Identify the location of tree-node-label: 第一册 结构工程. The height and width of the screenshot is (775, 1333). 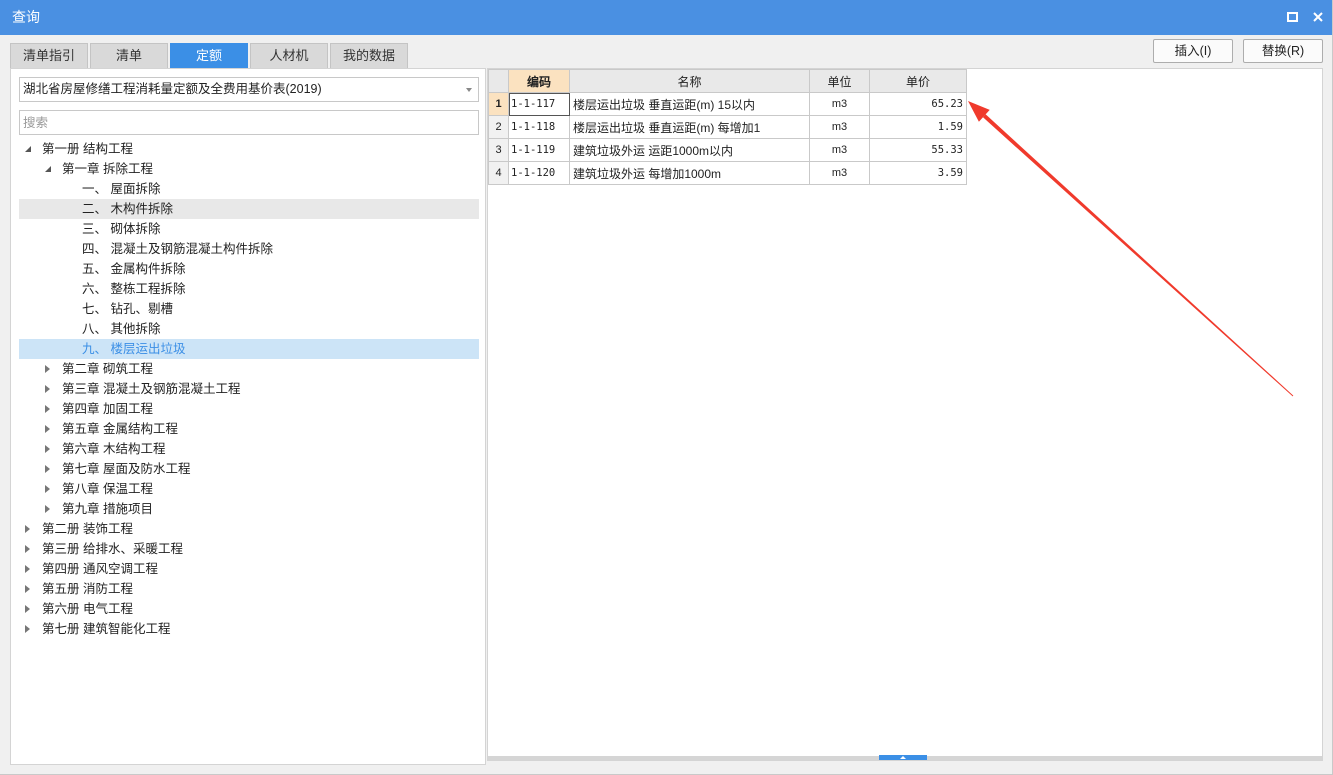
(87, 149).